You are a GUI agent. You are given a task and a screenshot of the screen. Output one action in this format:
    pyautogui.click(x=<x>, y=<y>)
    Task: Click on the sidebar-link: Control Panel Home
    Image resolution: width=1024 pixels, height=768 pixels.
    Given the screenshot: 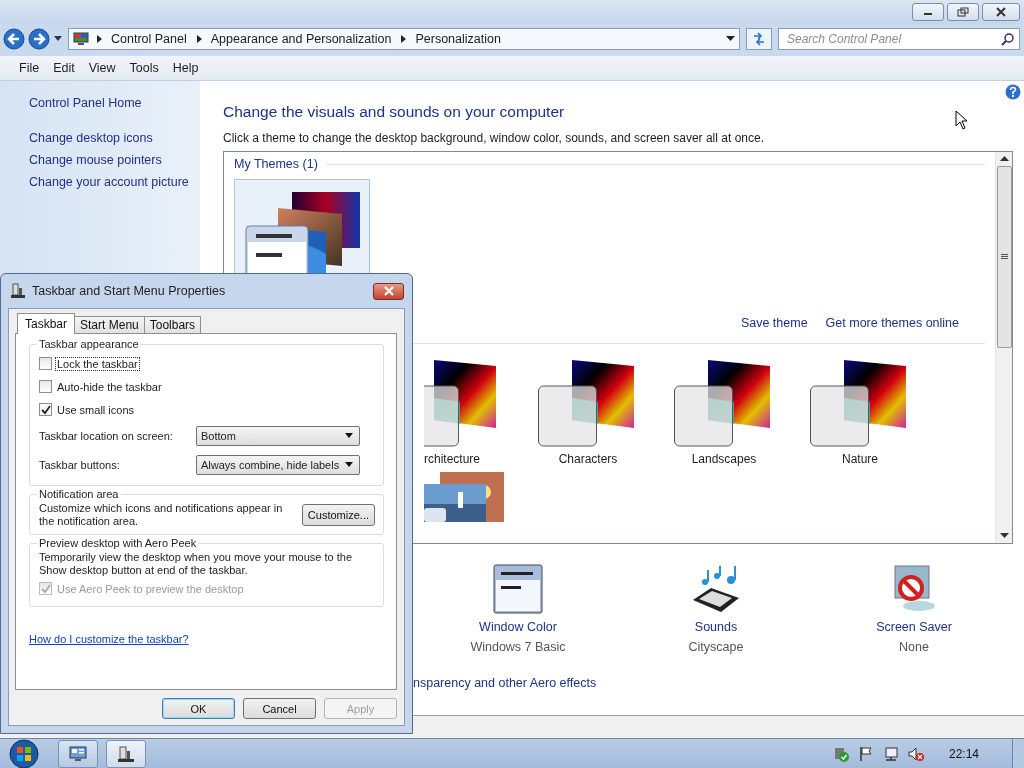 What is the action you would take?
    pyautogui.click(x=114, y=103)
    